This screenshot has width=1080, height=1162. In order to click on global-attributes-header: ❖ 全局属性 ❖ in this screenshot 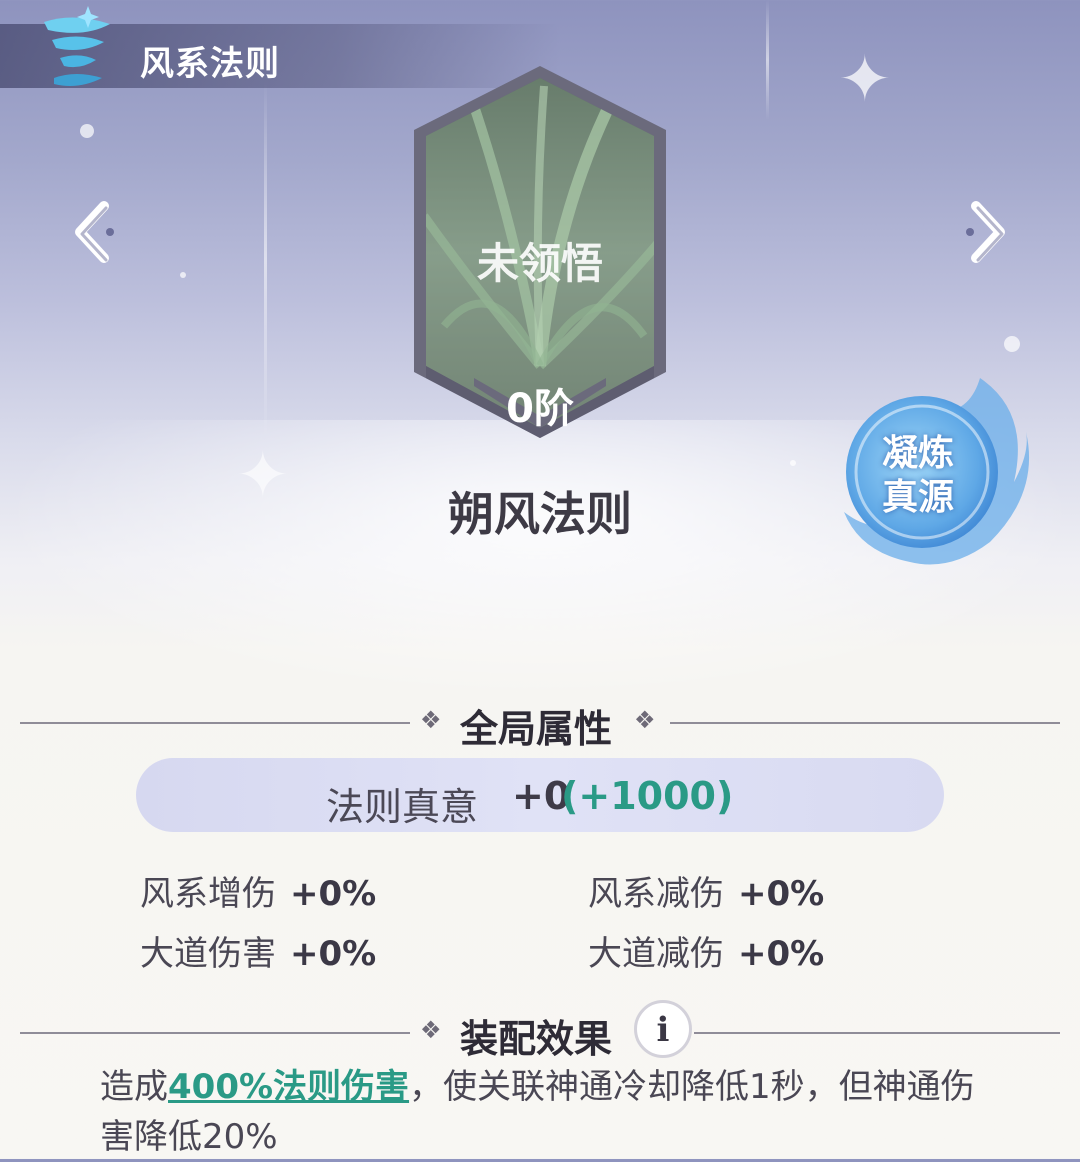, I will do `click(540, 724)`.